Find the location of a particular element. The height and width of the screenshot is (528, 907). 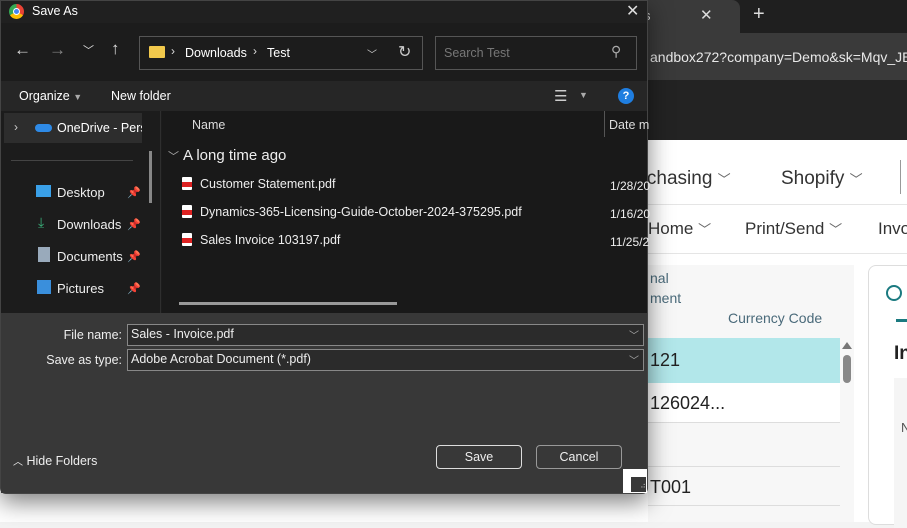

action-print-send: Print/Send ﹀ is located at coordinates (793, 229).